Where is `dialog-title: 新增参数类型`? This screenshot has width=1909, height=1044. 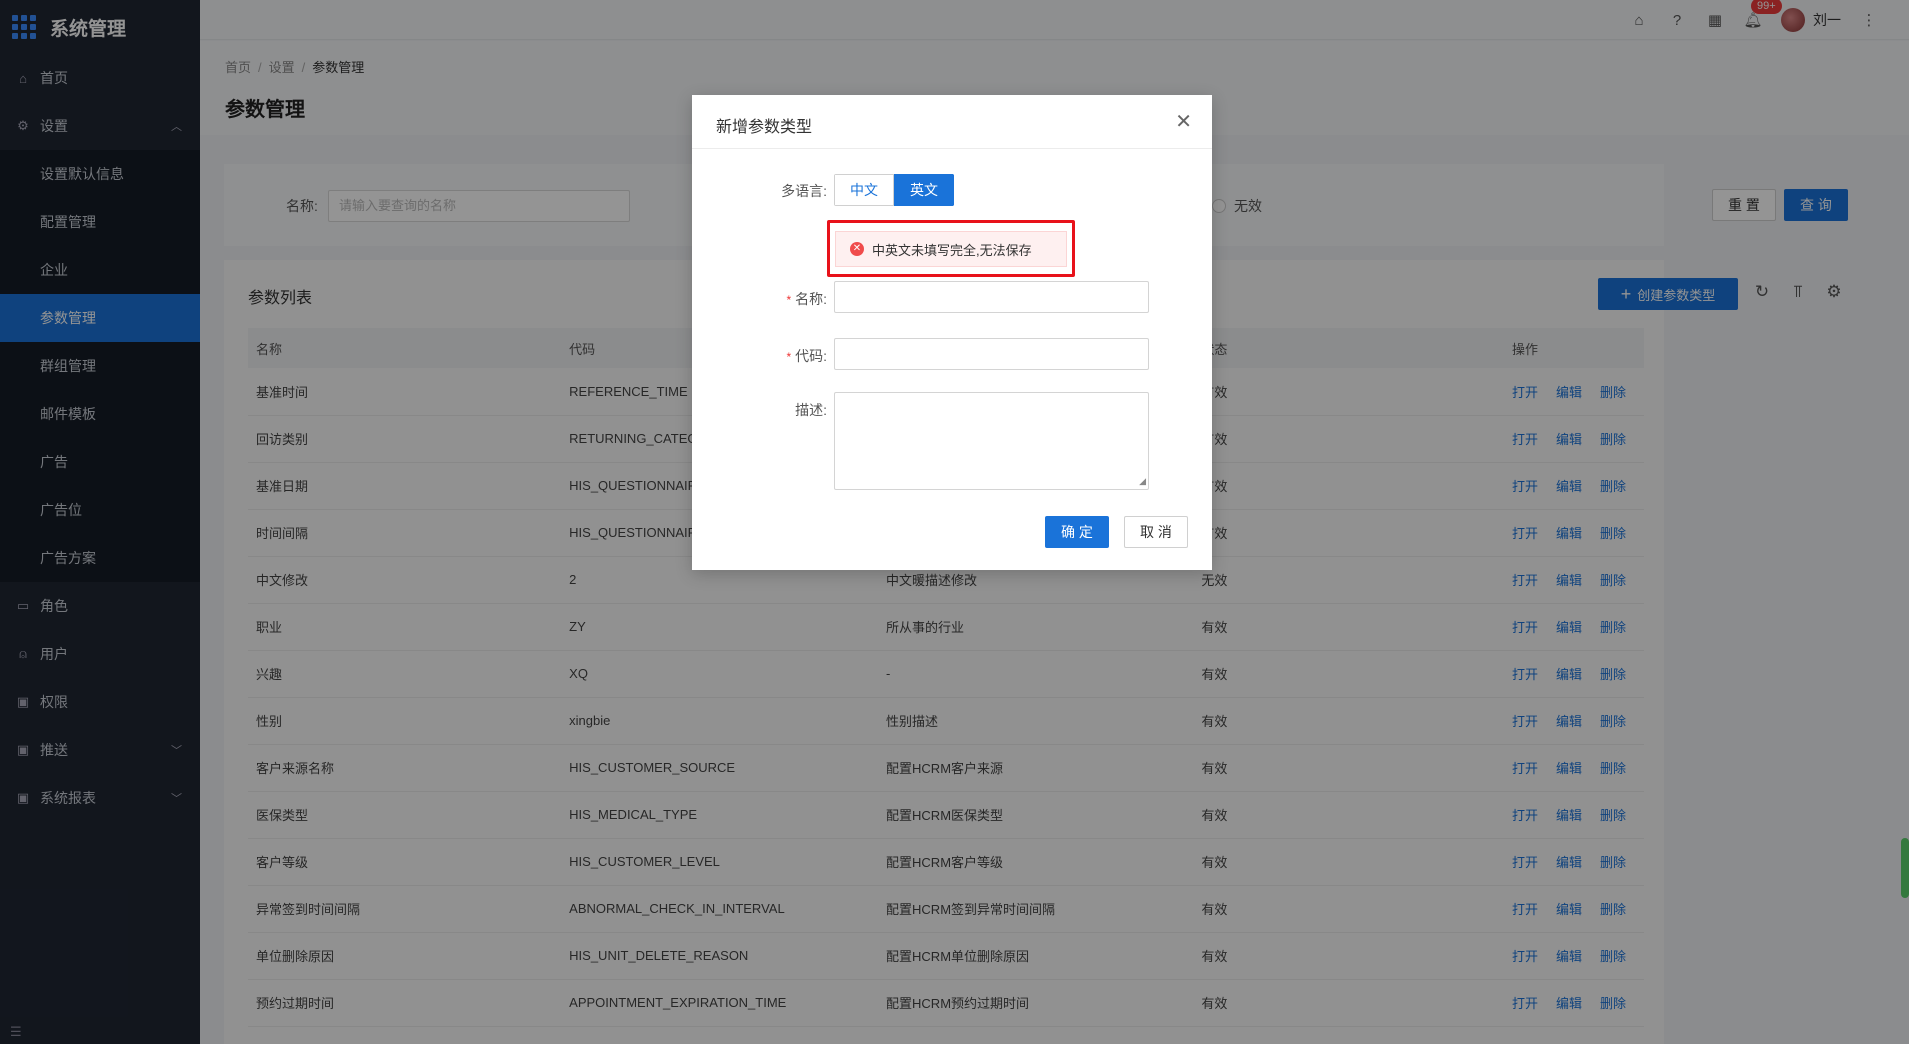 dialog-title: 新增参数类型 is located at coordinates (764, 127).